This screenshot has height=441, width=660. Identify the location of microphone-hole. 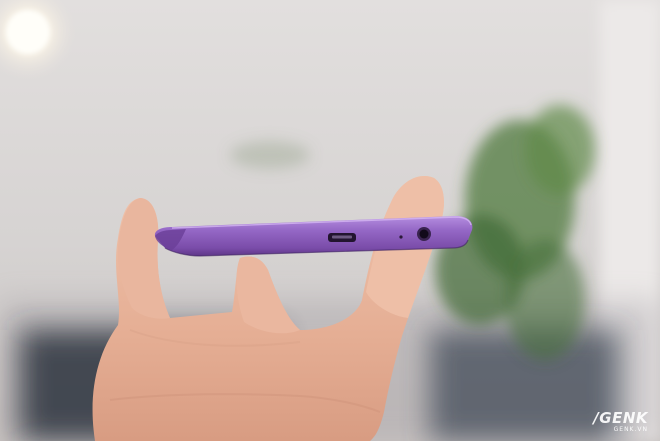
(401, 237).